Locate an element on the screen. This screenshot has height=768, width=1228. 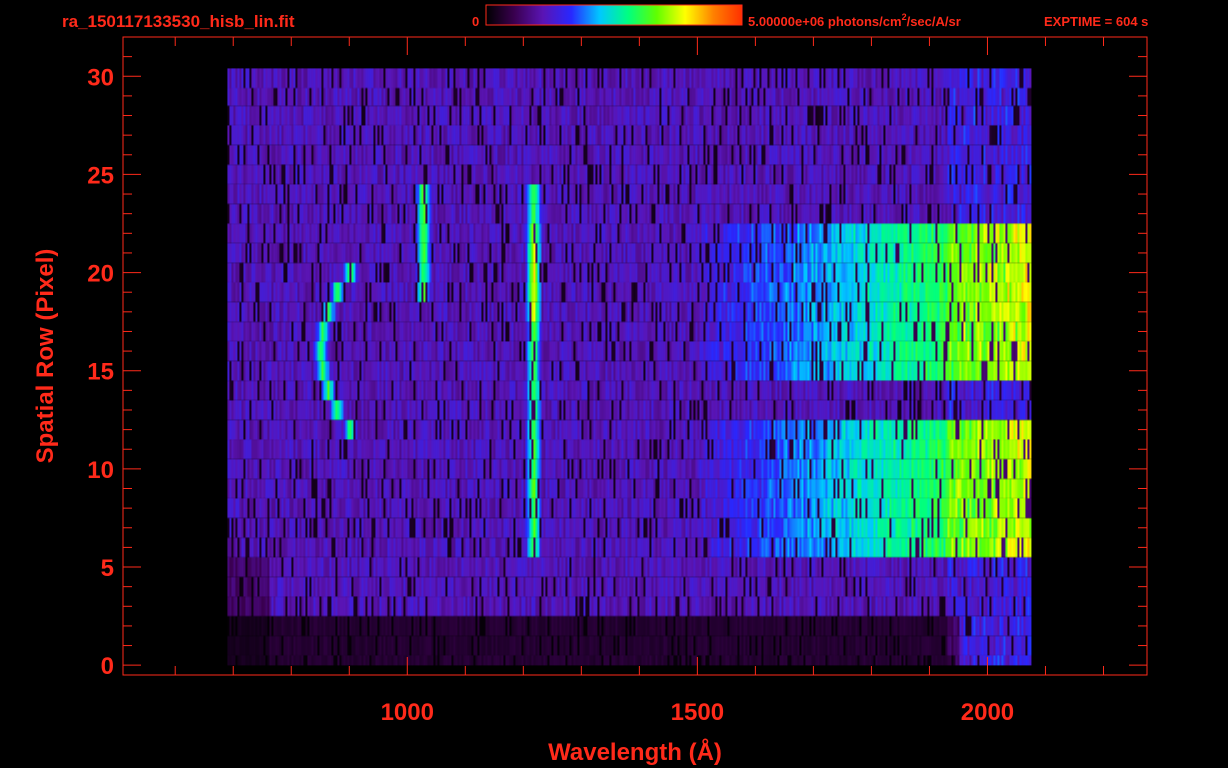
file-title: ra_150117133530_hisb_lin.fit is located at coordinates (178, 21).